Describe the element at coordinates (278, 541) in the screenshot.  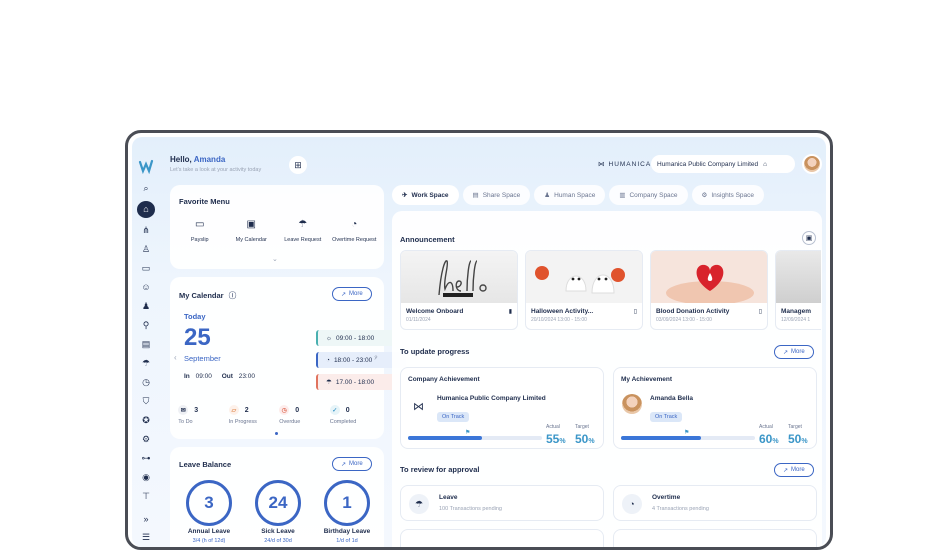
I see `leave-sub: 24/d of 30d` at that location.